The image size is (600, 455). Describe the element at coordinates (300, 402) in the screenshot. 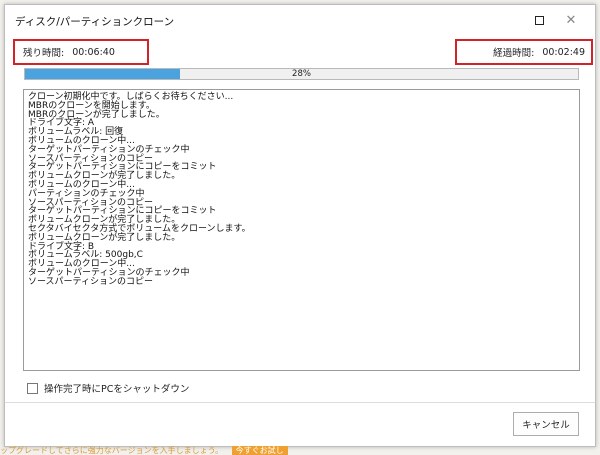

I see `divider` at that location.